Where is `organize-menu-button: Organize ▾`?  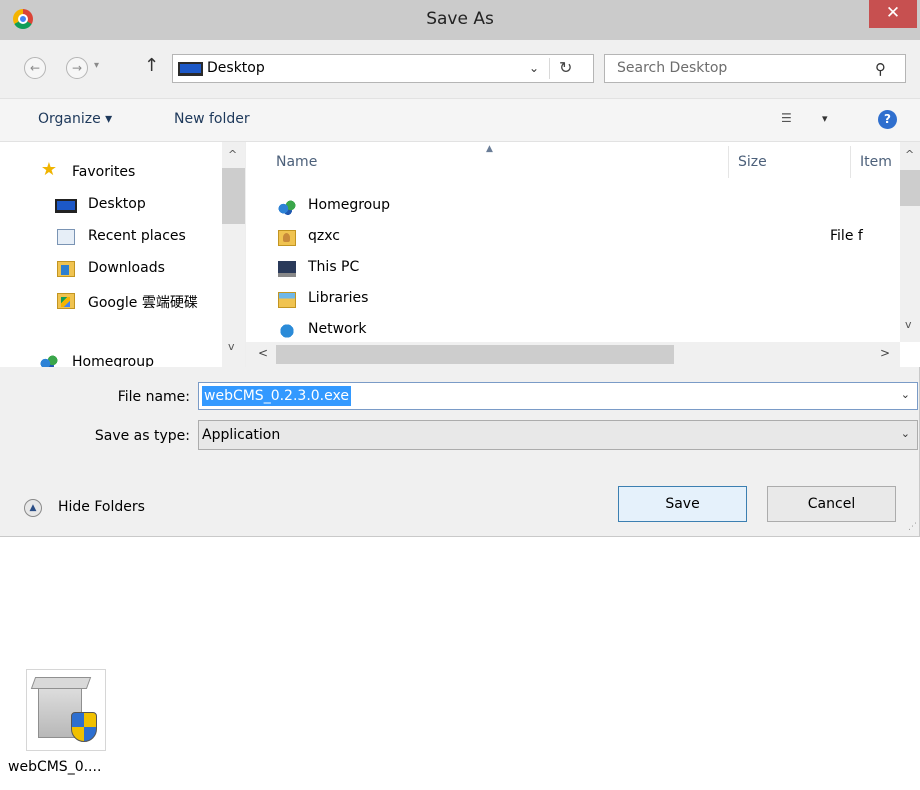 organize-menu-button: Organize ▾ is located at coordinates (75, 119).